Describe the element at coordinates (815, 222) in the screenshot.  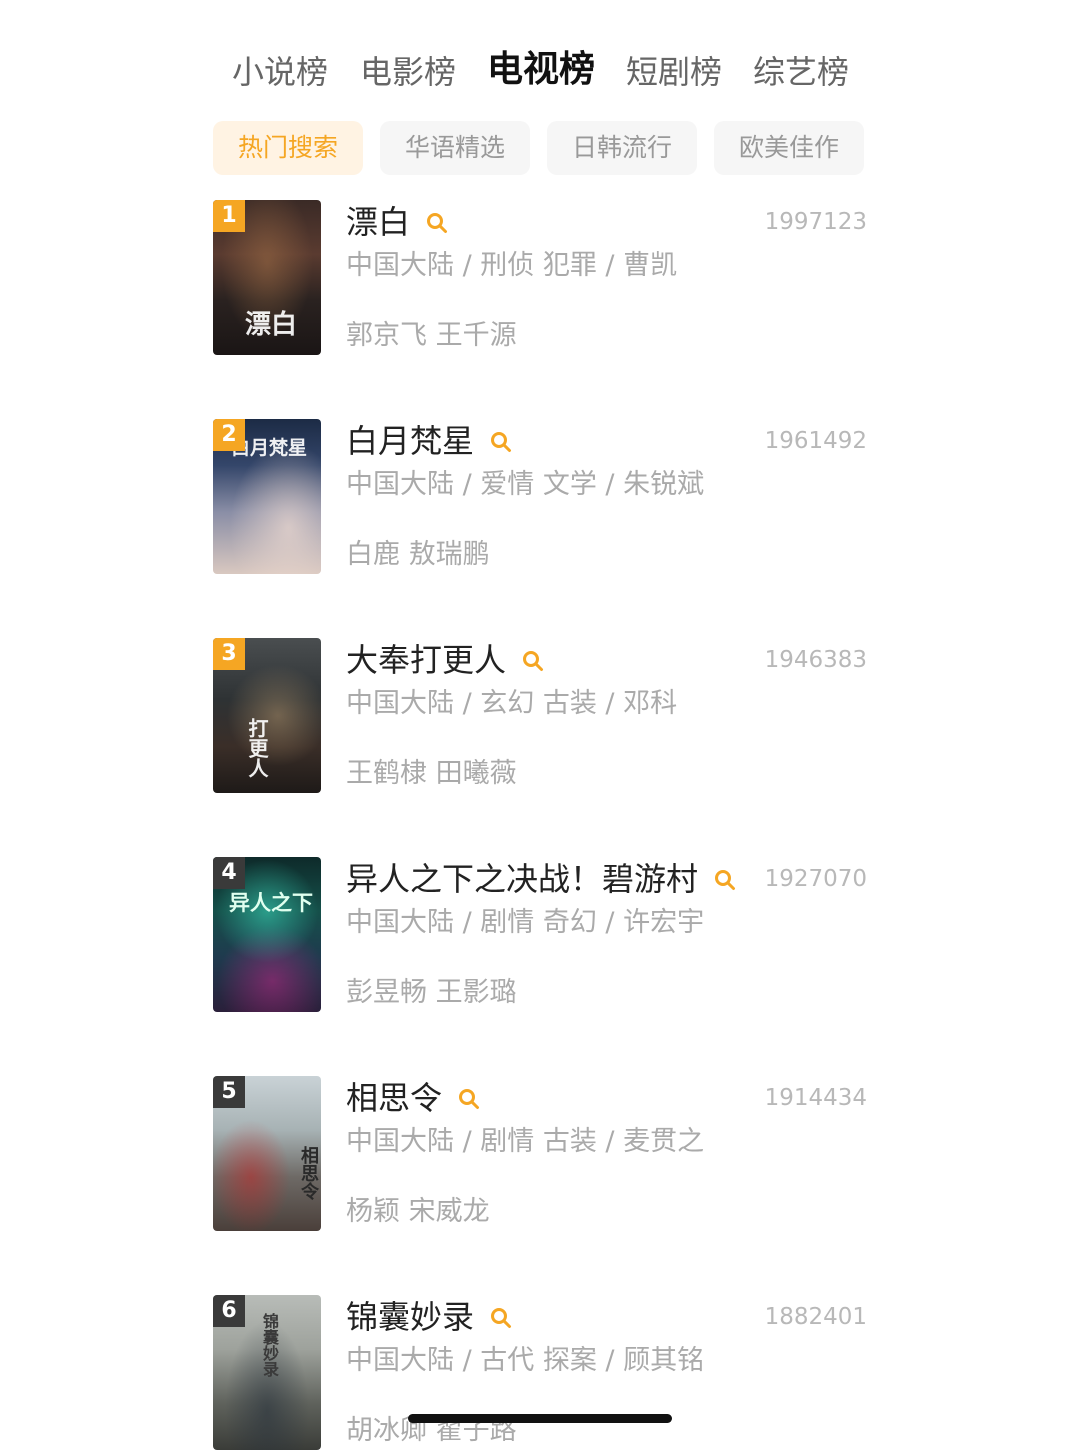
I see `heat-score: 1997123` at that location.